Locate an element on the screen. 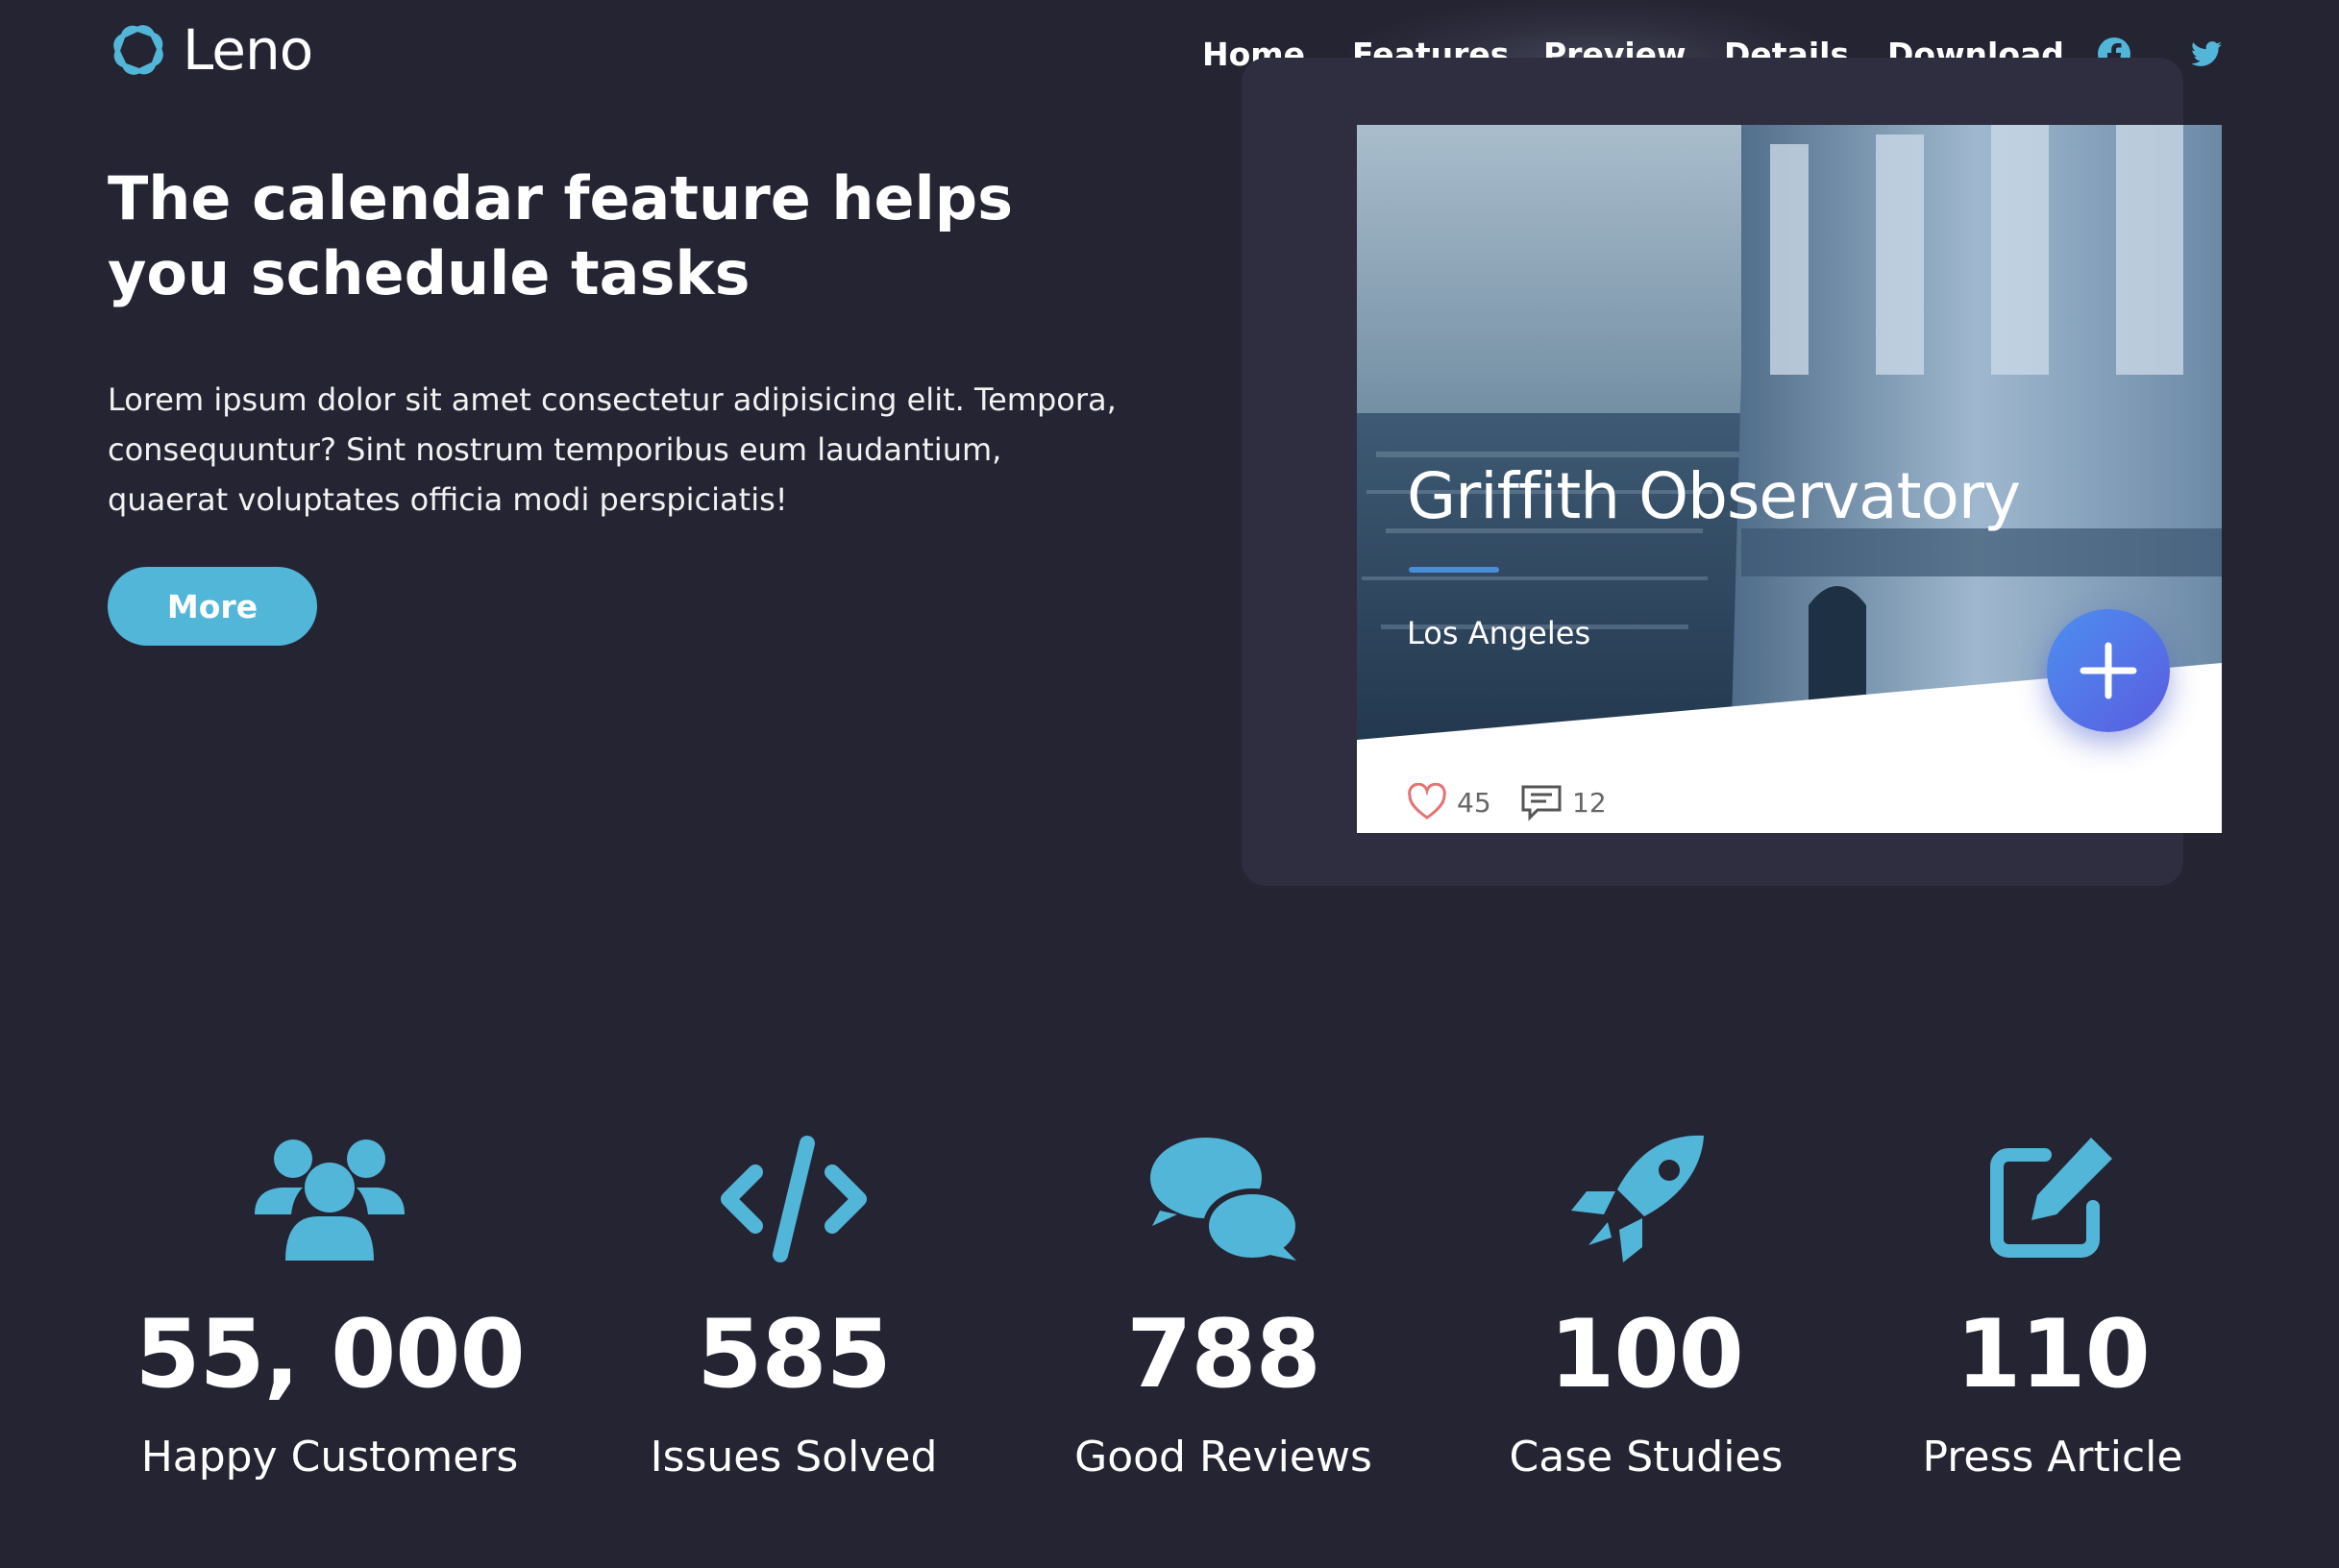  edit-icon is located at coordinates (2051, 1198).